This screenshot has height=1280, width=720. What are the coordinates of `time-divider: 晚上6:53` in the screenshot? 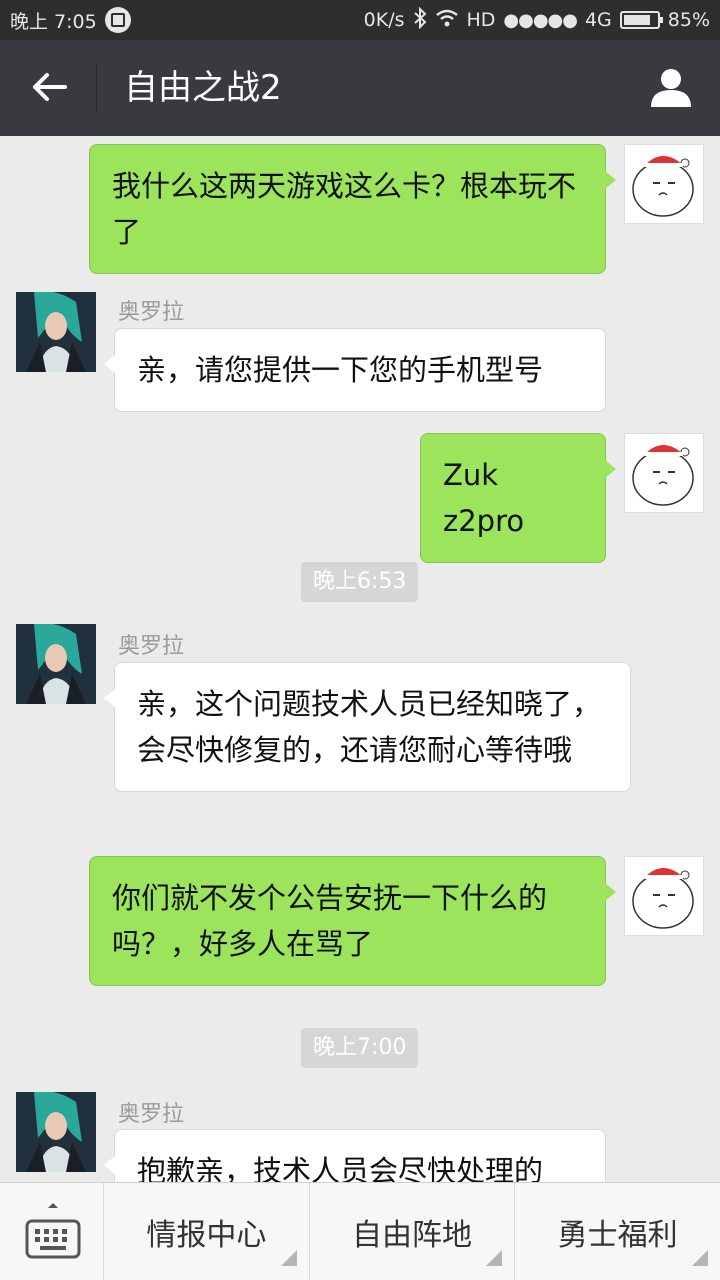 It's located at (360, 582).